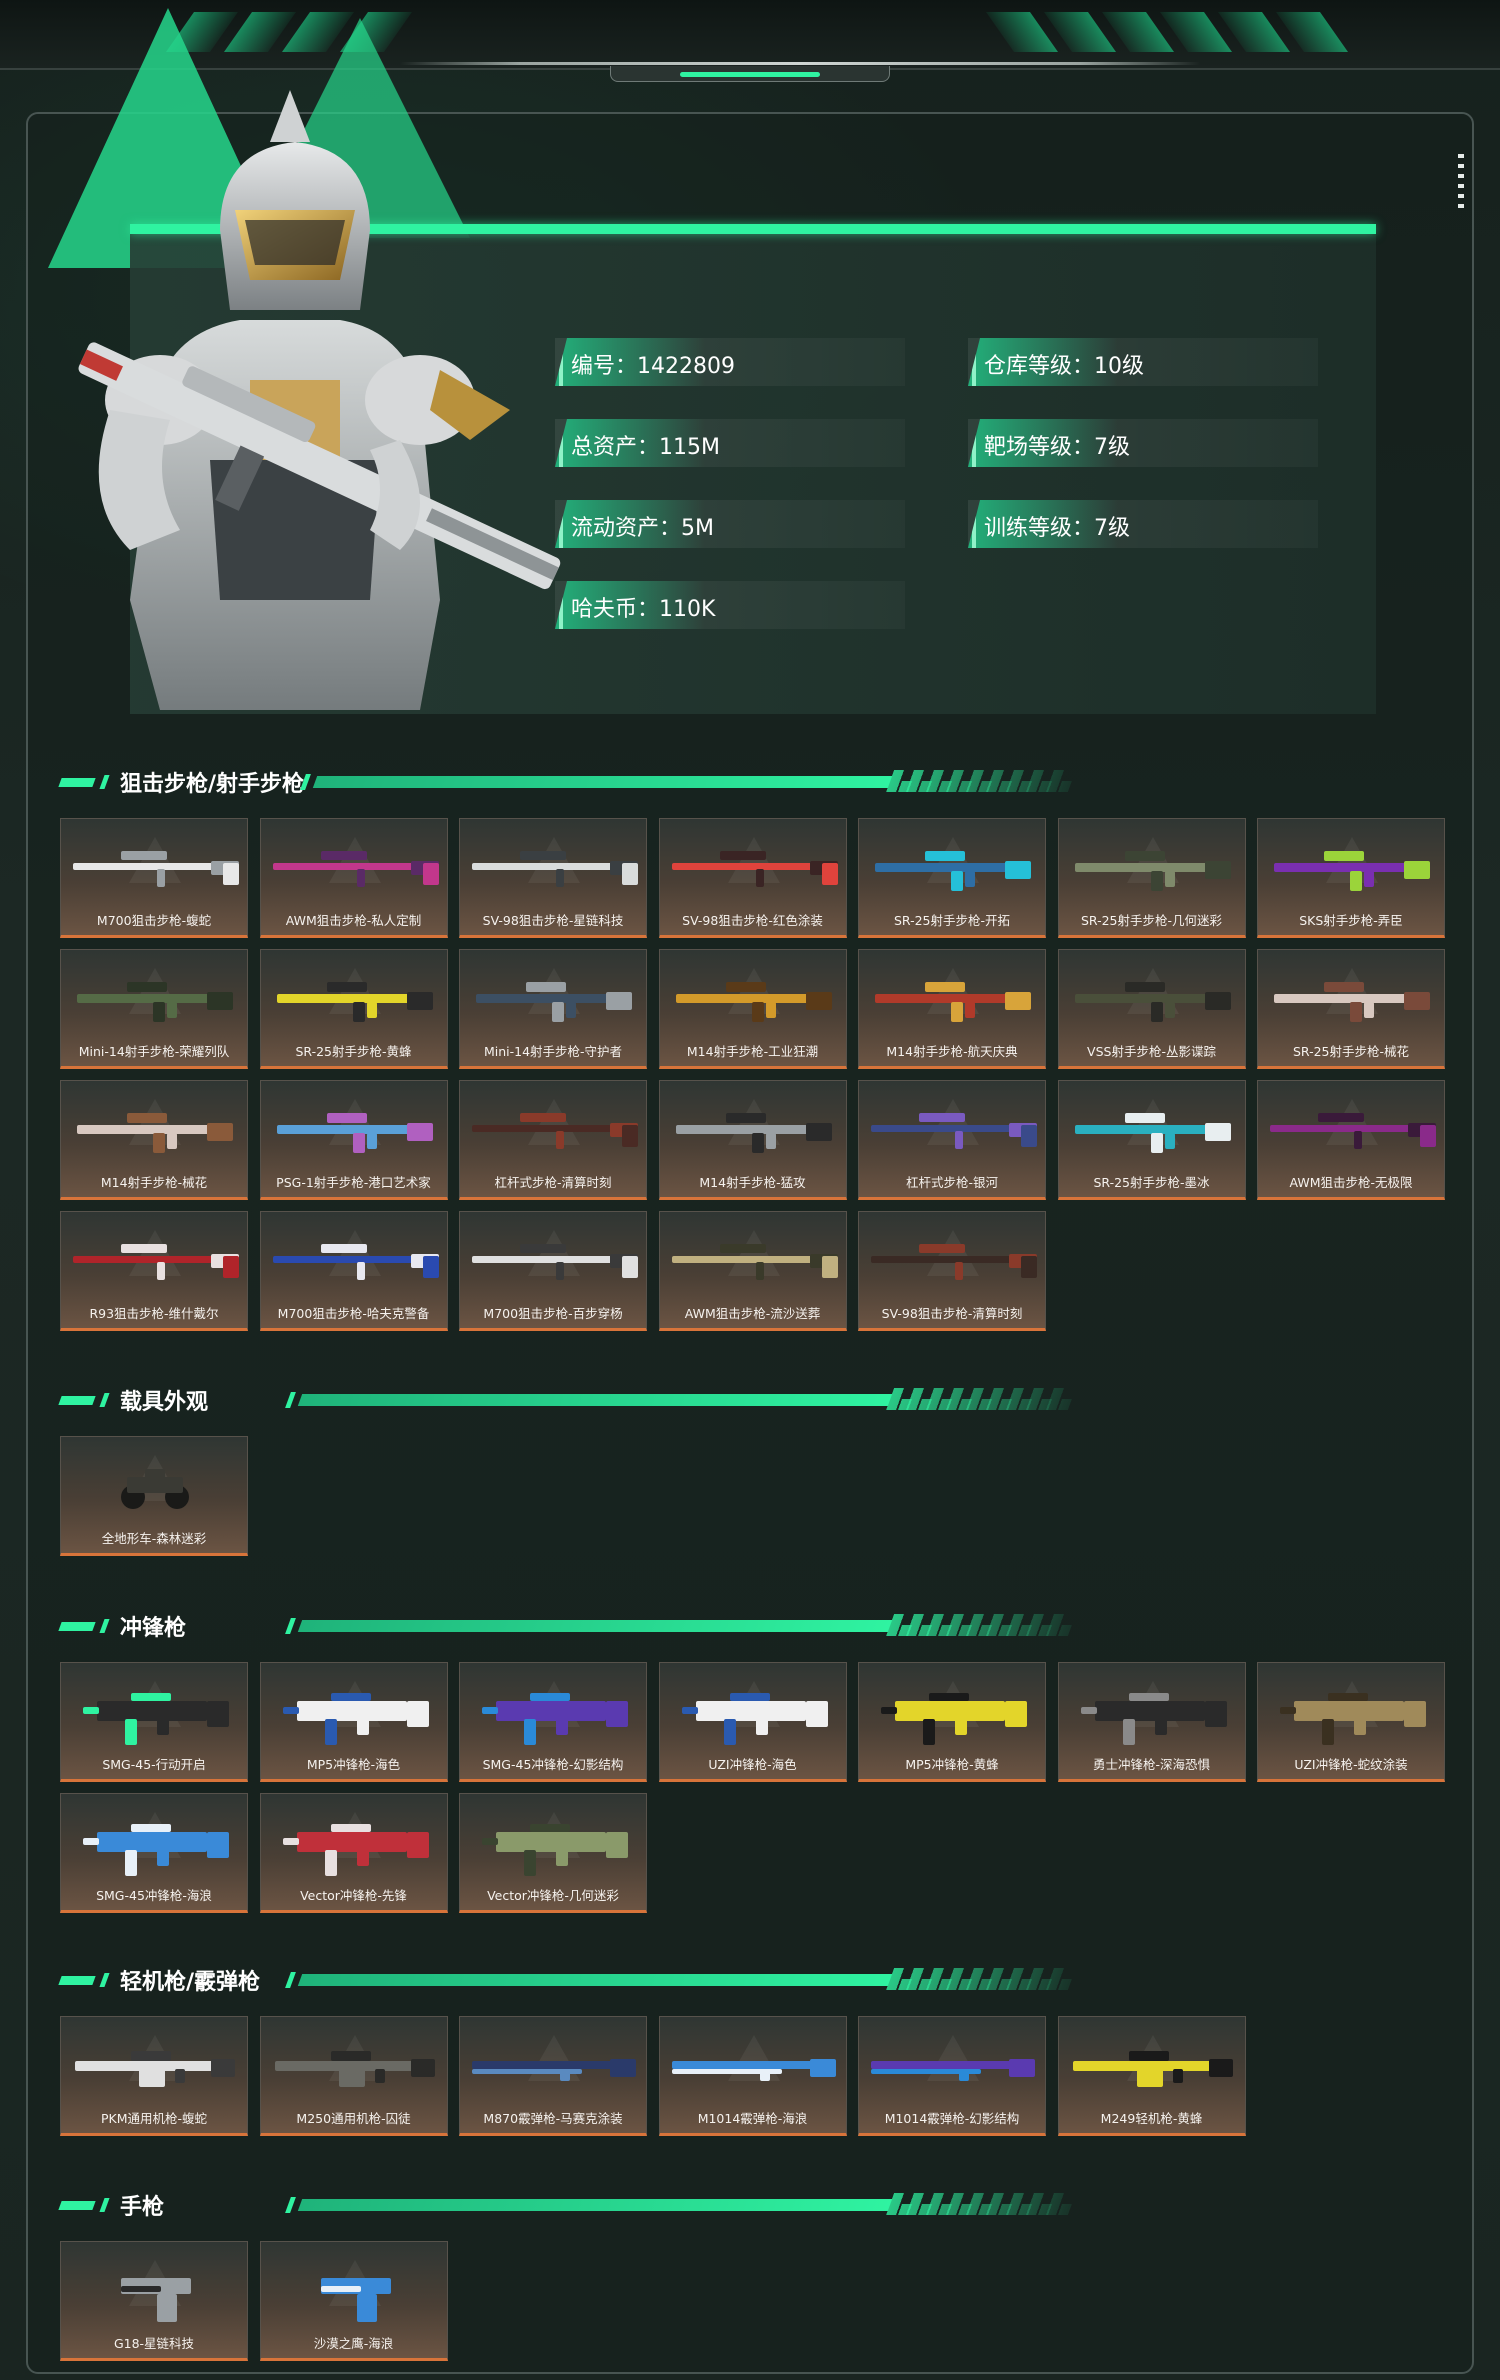  Describe the element at coordinates (1351, 1722) in the screenshot. I see `item-card: UZI冲锋枪-蛇纹涂装` at that location.